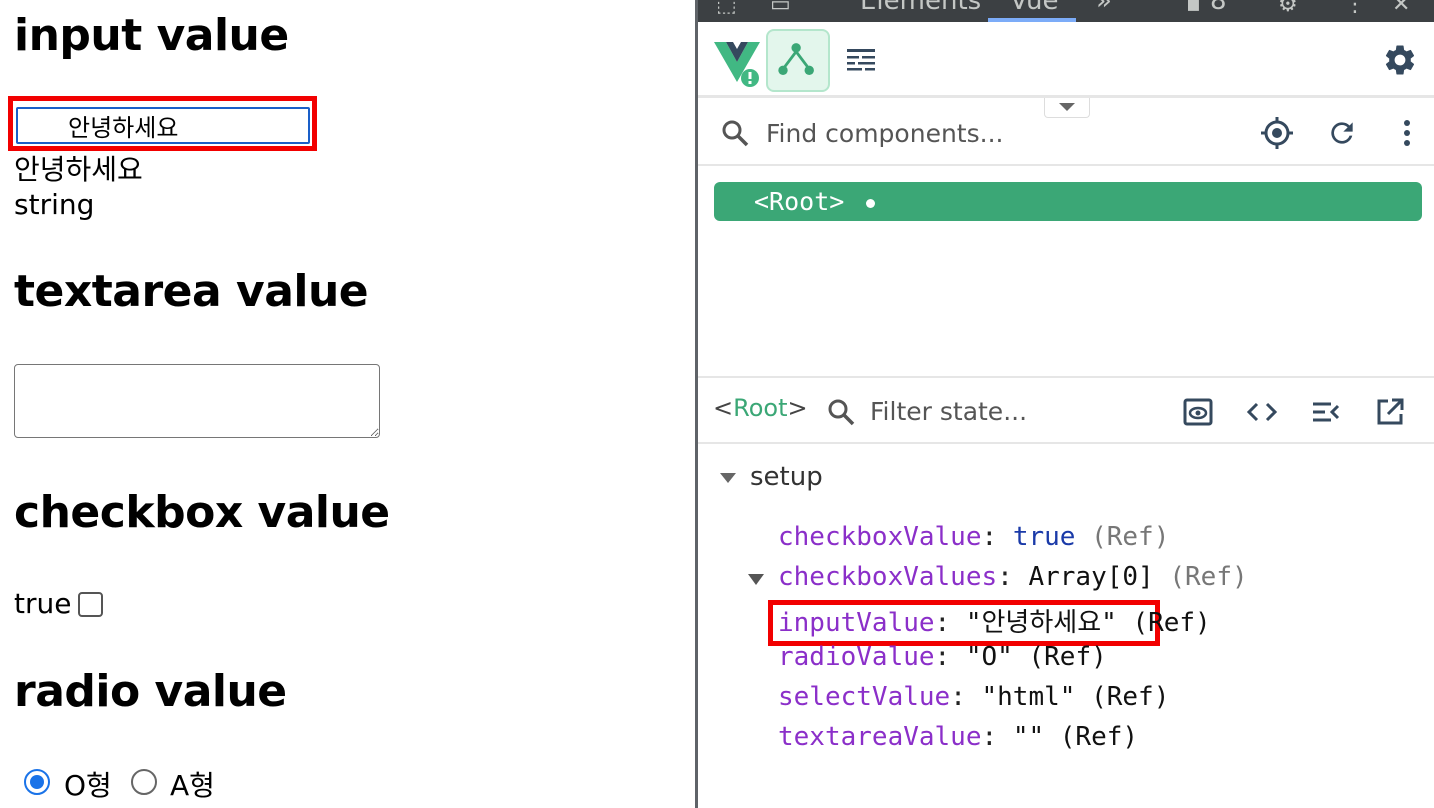  I want to click on radio-o-type, so click(37, 782).